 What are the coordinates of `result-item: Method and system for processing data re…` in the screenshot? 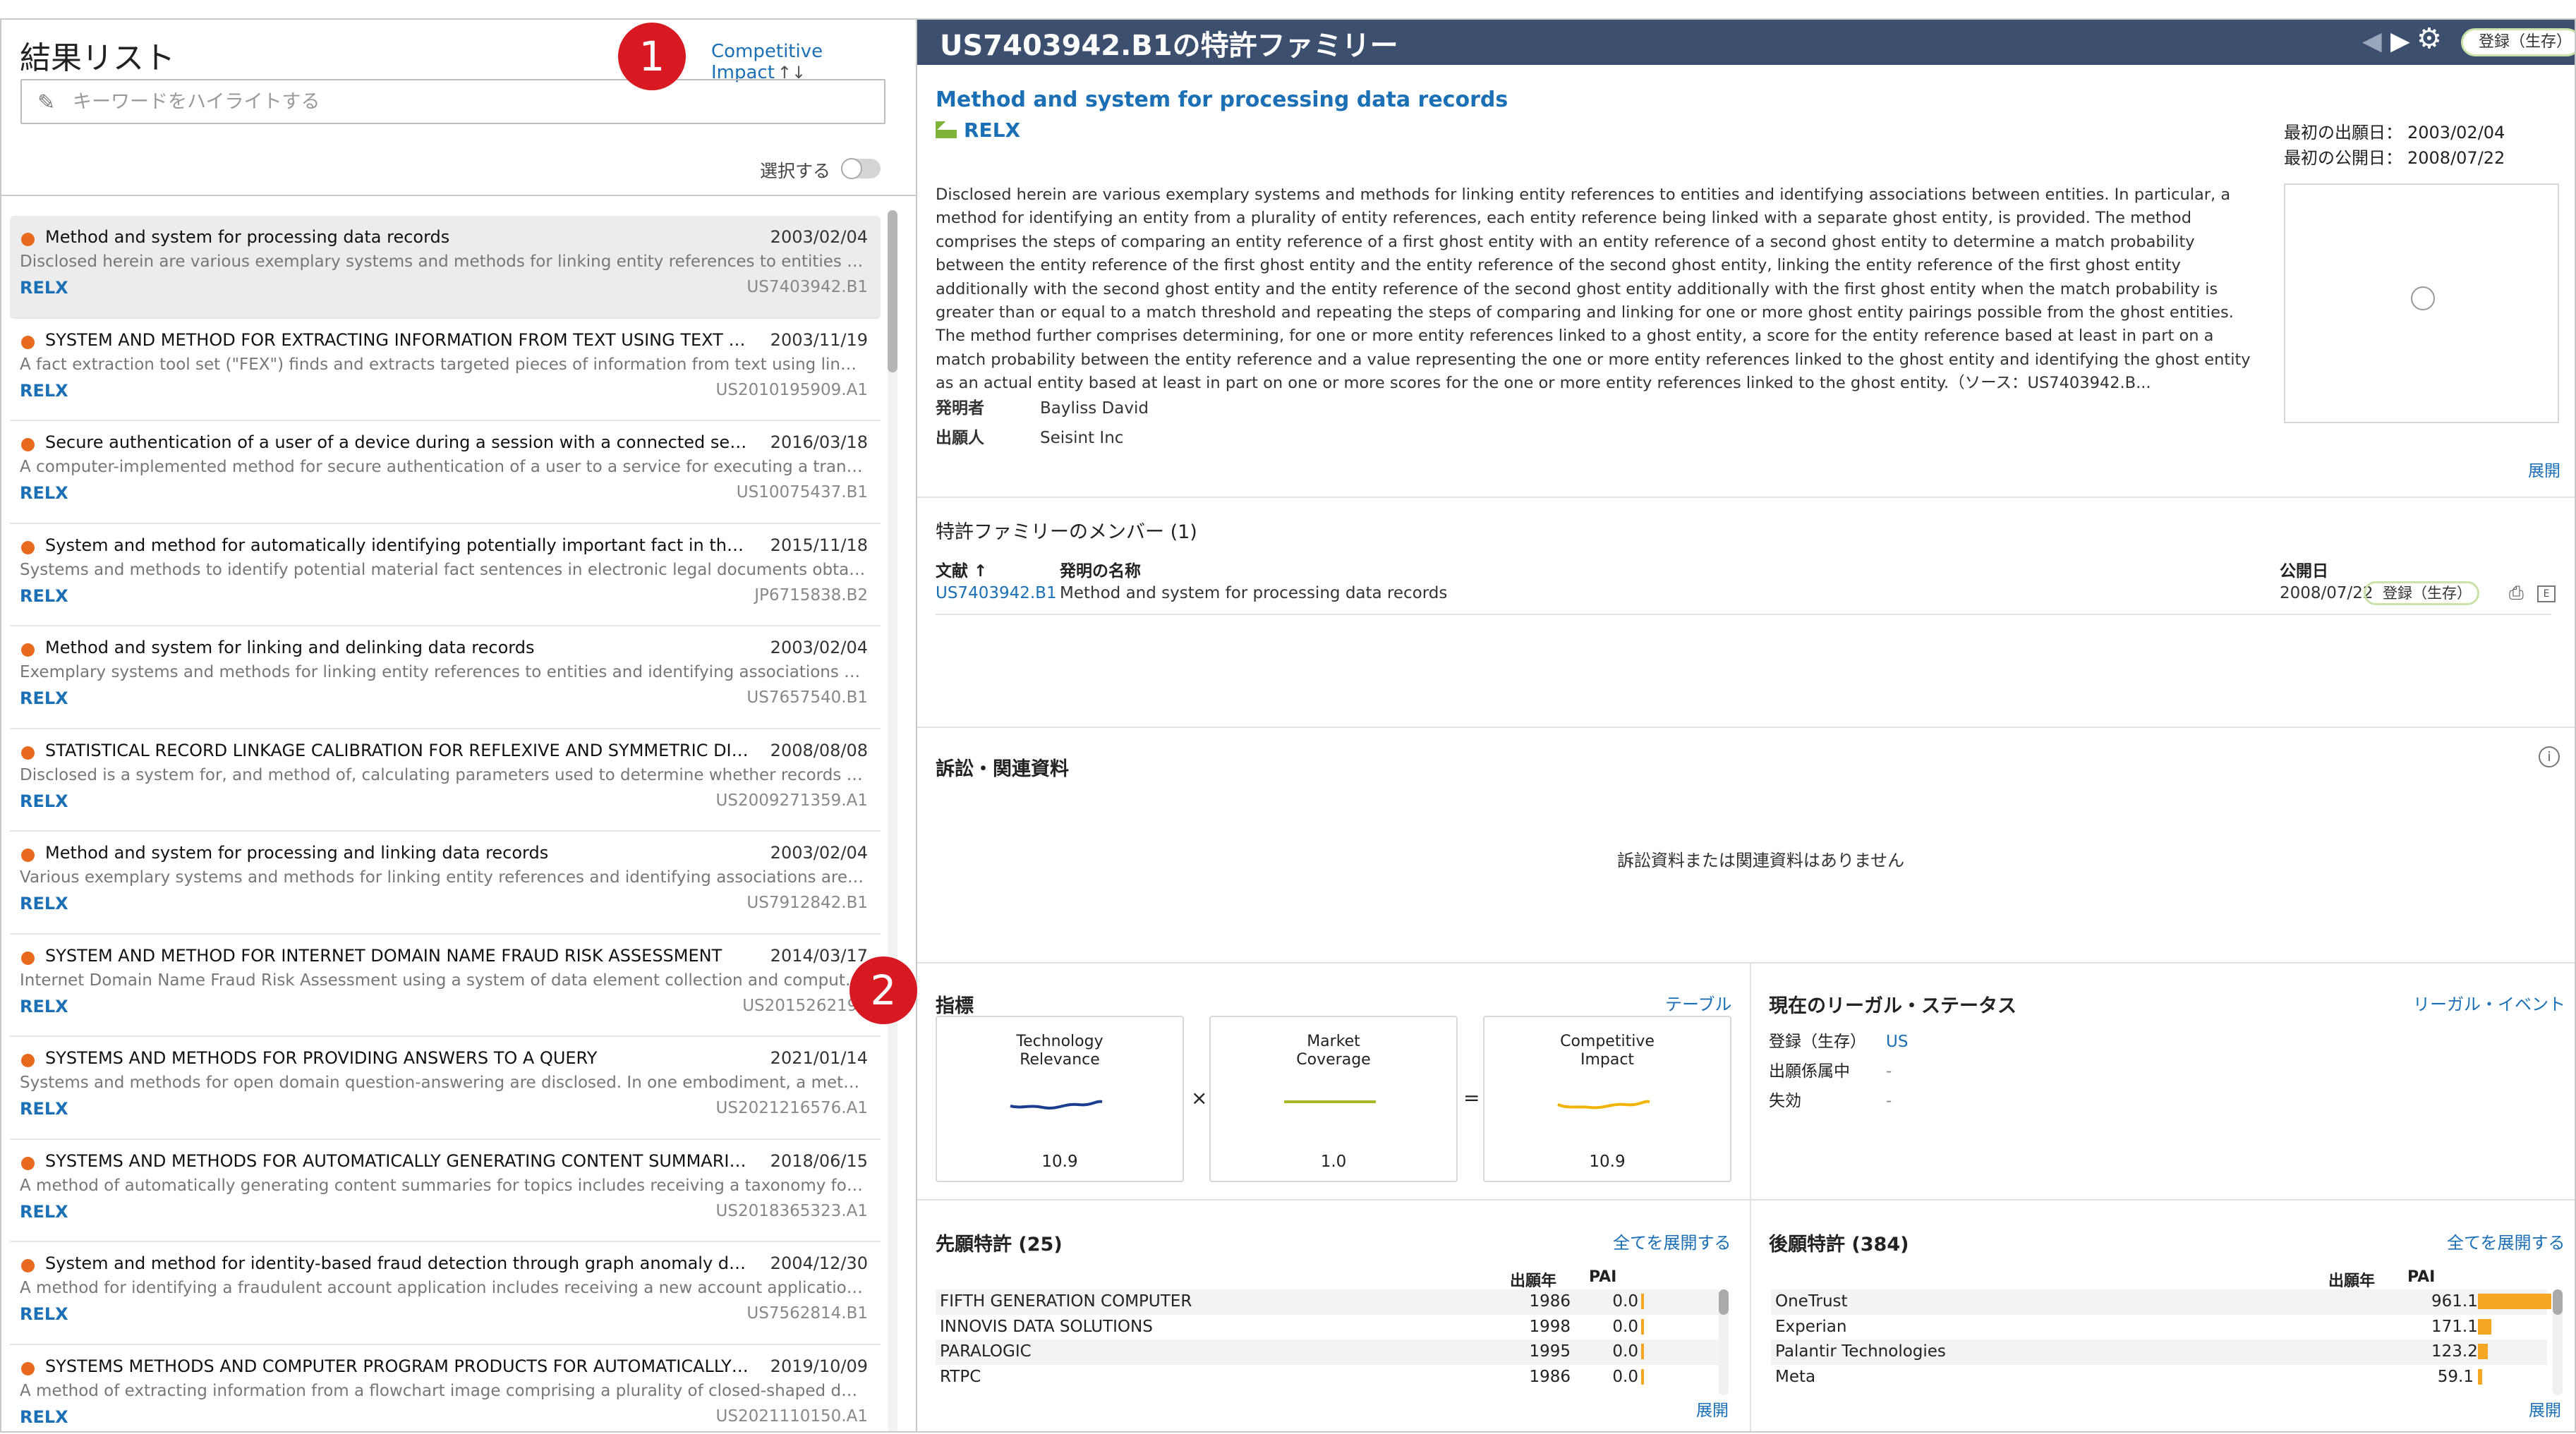 It's located at (446, 268).